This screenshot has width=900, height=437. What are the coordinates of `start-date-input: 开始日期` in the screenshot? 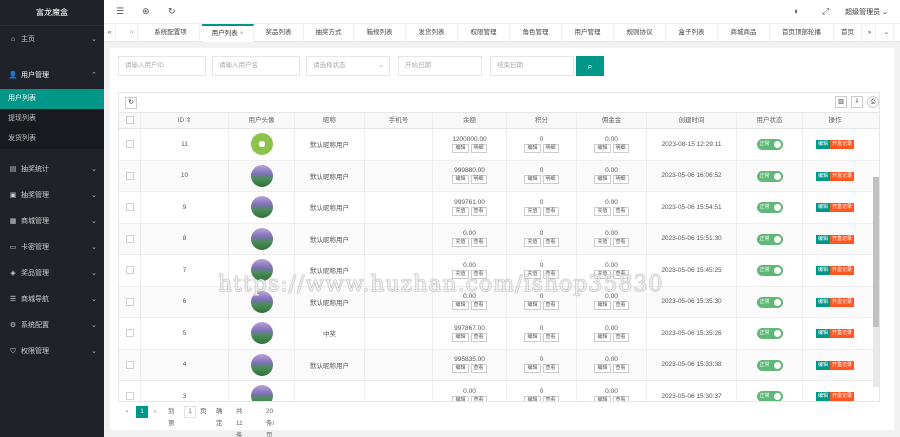 It's located at (440, 66).